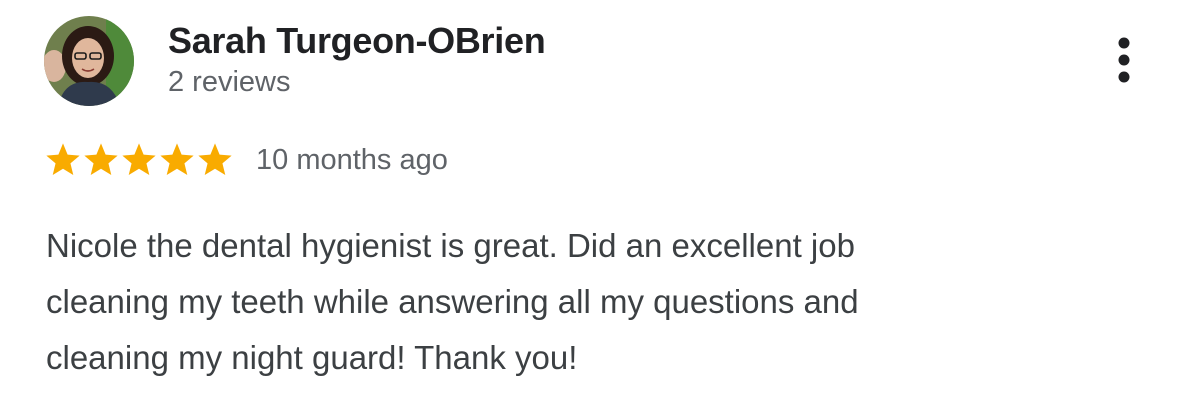 This screenshot has height=413, width=1200. Describe the element at coordinates (357, 41) in the screenshot. I see `reviewer-name: Sarah Turgeon-OBrien` at that location.